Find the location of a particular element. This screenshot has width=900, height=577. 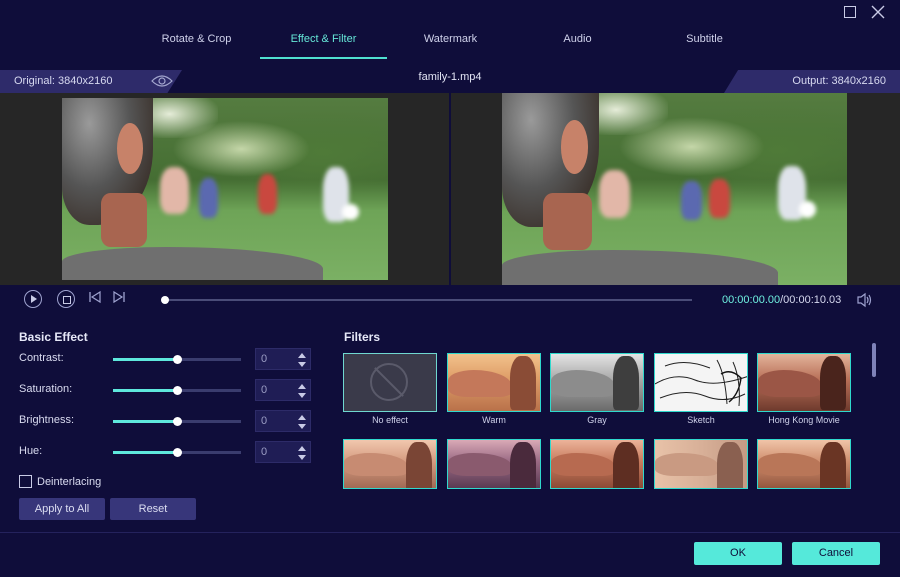

tab-watermark: Watermark is located at coordinates (450, 43).